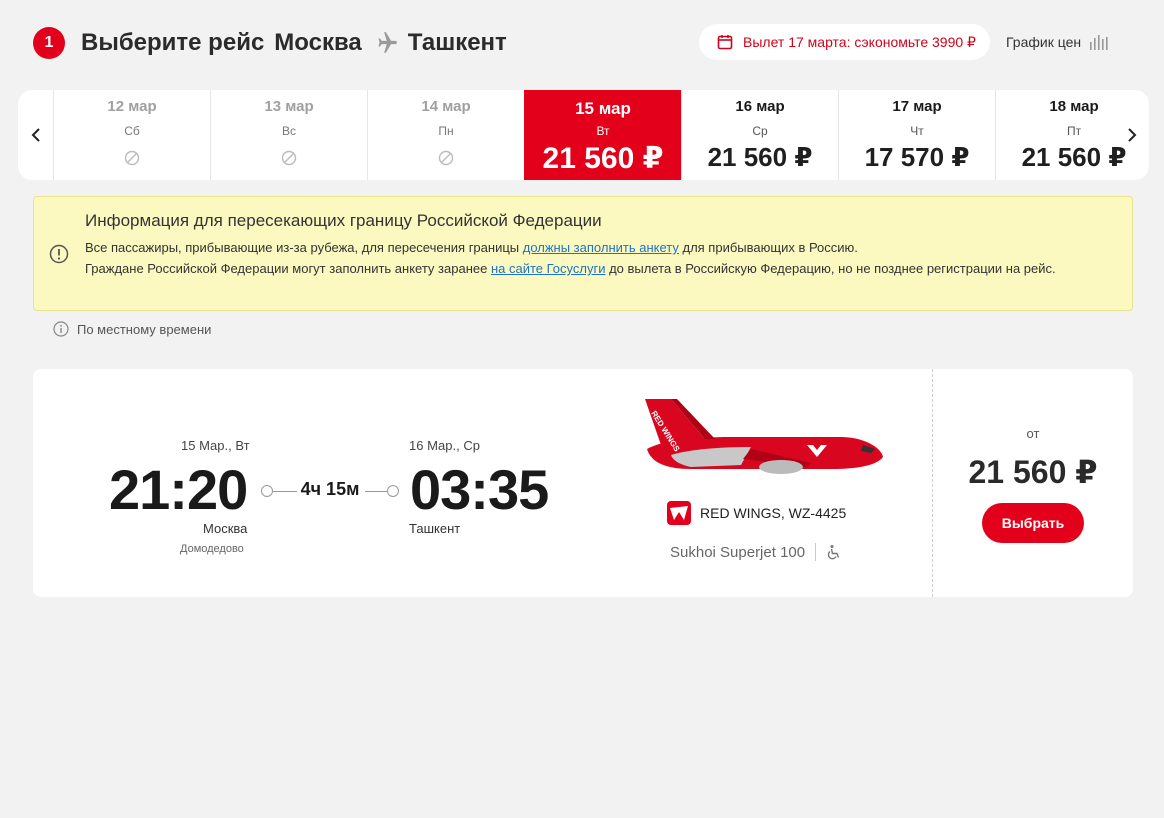 Image resolution: width=1164 pixels, height=818 pixels. I want to click on day-date: 14 мар, so click(446, 106).